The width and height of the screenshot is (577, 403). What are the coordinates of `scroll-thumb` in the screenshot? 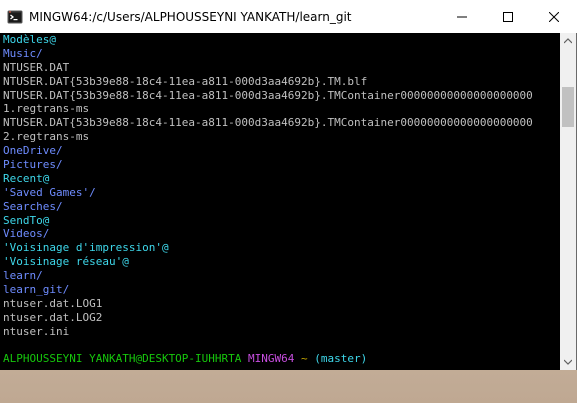 It's located at (568, 107).